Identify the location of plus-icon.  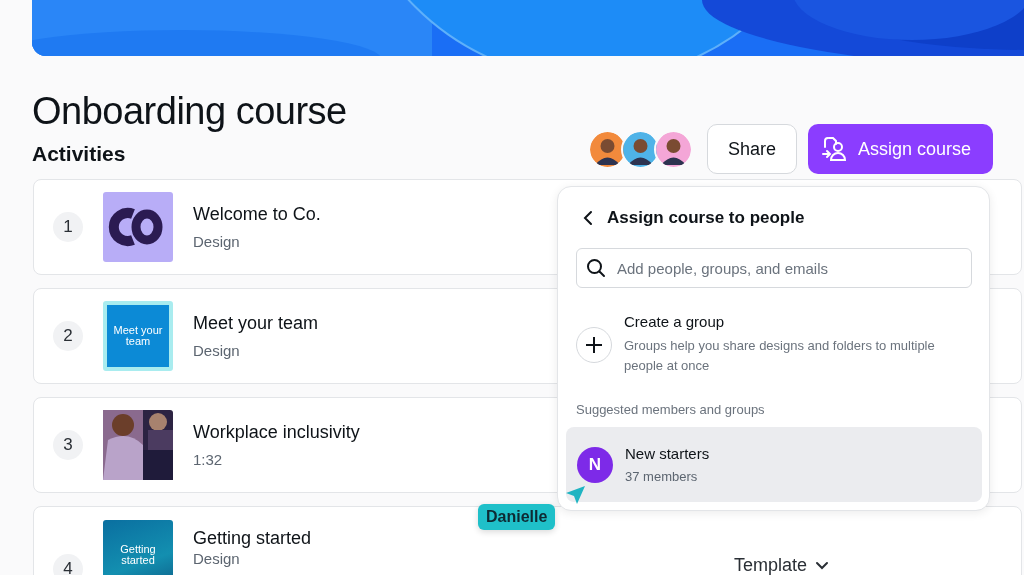
(594, 344).